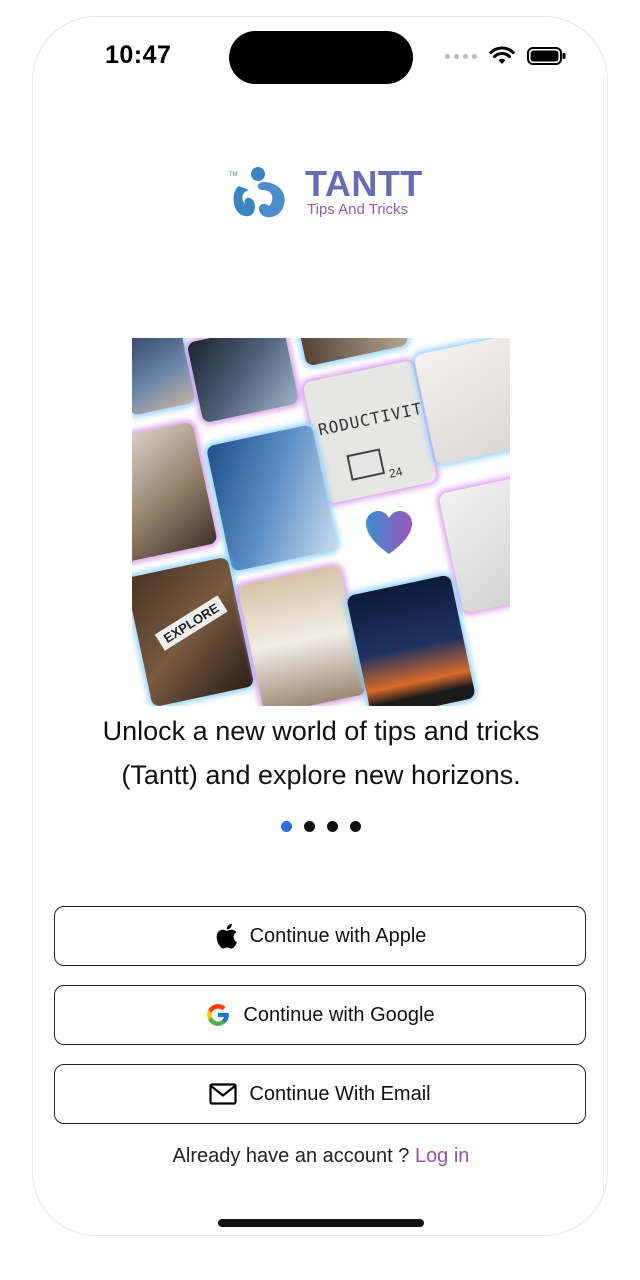 The height and width of the screenshot is (1280, 640). What do you see at coordinates (339, 1014) in the screenshot?
I see `google-button-label: Continue with Google` at bounding box center [339, 1014].